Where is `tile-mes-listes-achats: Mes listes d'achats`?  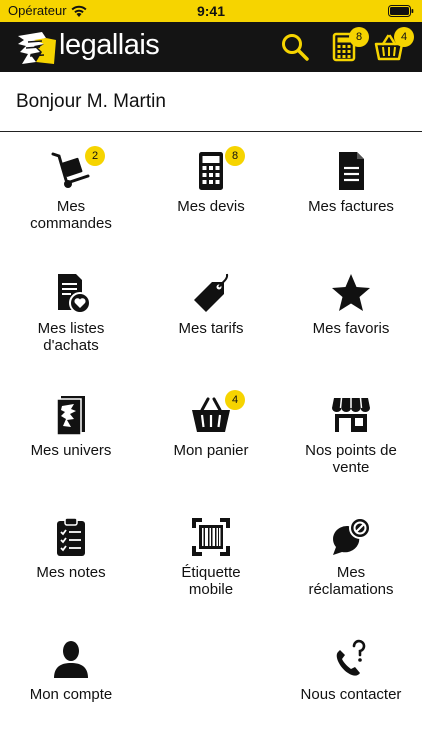 tile-mes-listes-achats: Mes listes d'achats is located at coordinates (71, 311).